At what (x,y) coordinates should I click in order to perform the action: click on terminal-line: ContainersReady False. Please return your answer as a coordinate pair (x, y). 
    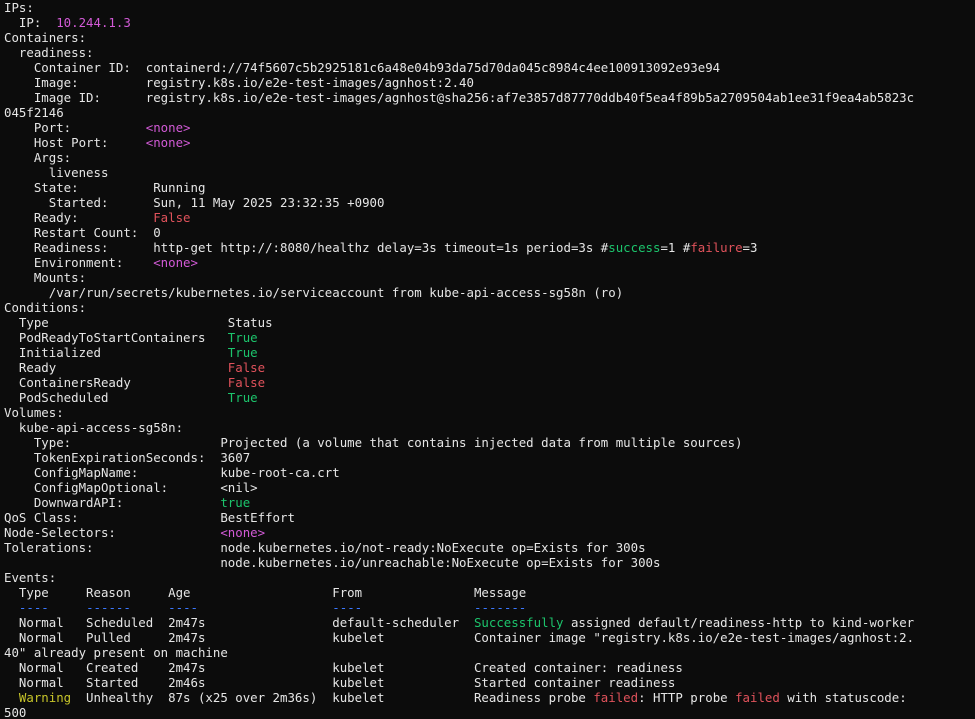
    Looking at the image, I should click on (489, 382).